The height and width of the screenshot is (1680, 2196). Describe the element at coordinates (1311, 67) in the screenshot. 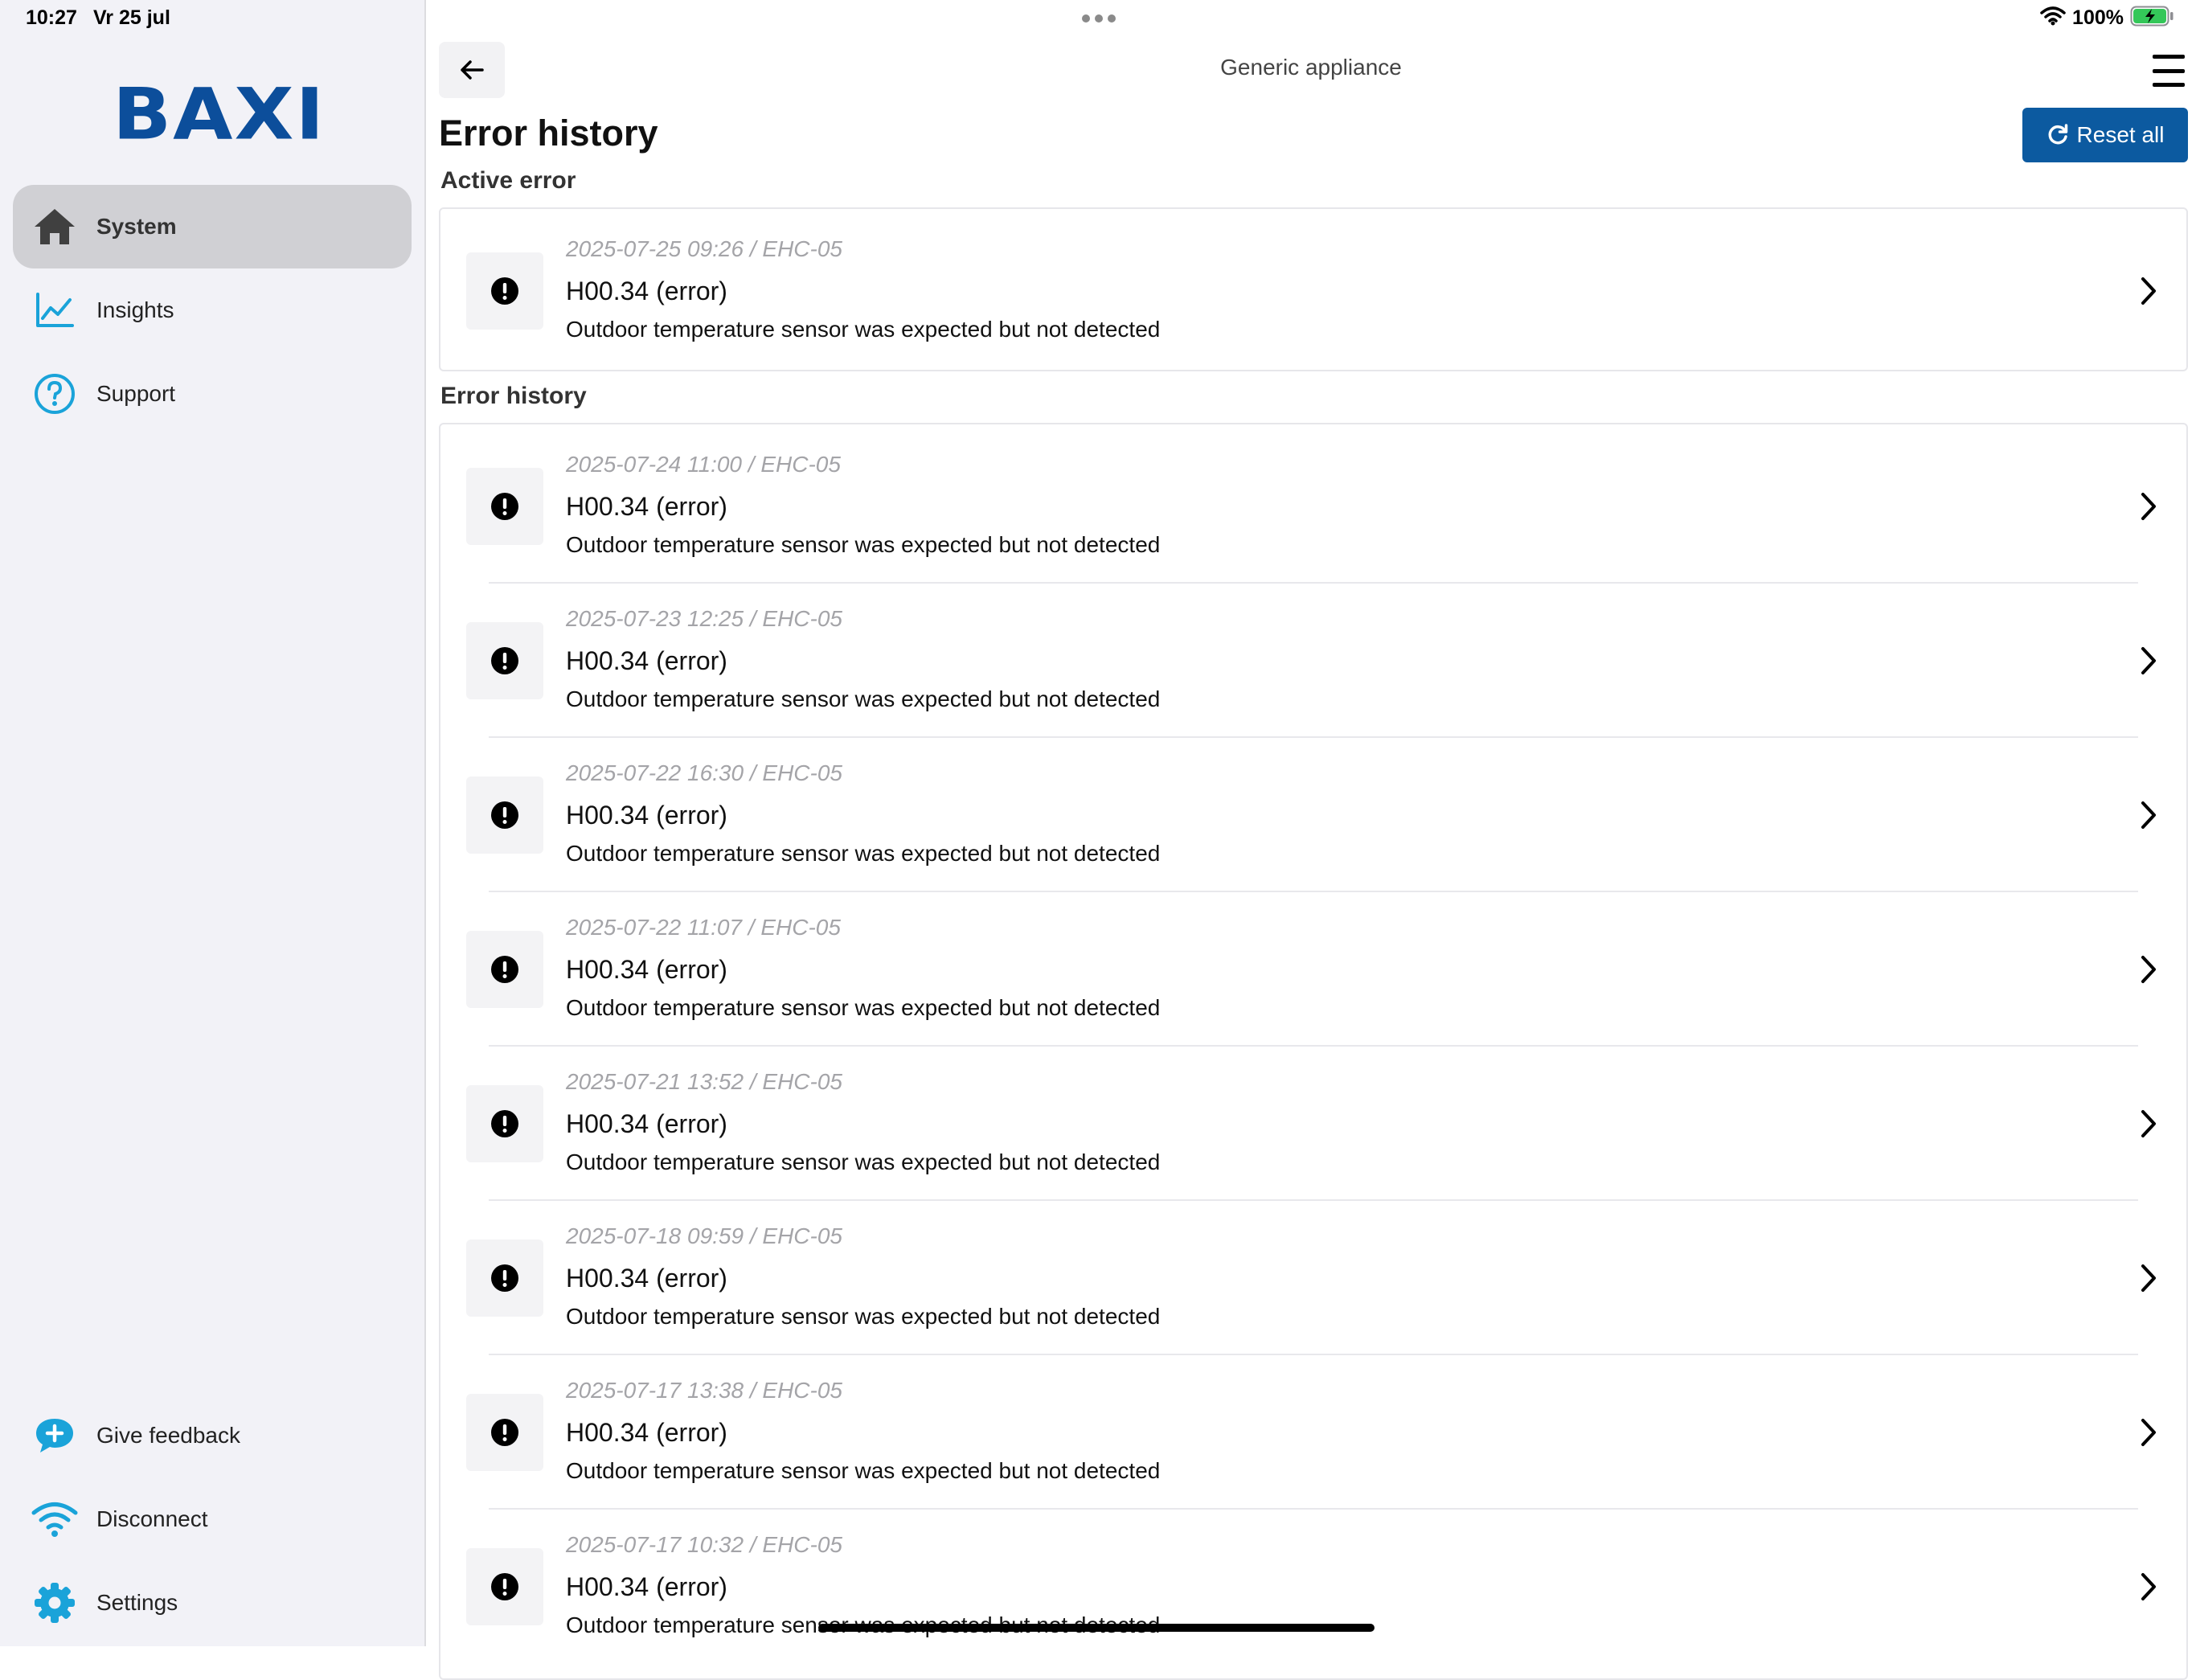

I see `appliance-title: Generic appliance` at that location.